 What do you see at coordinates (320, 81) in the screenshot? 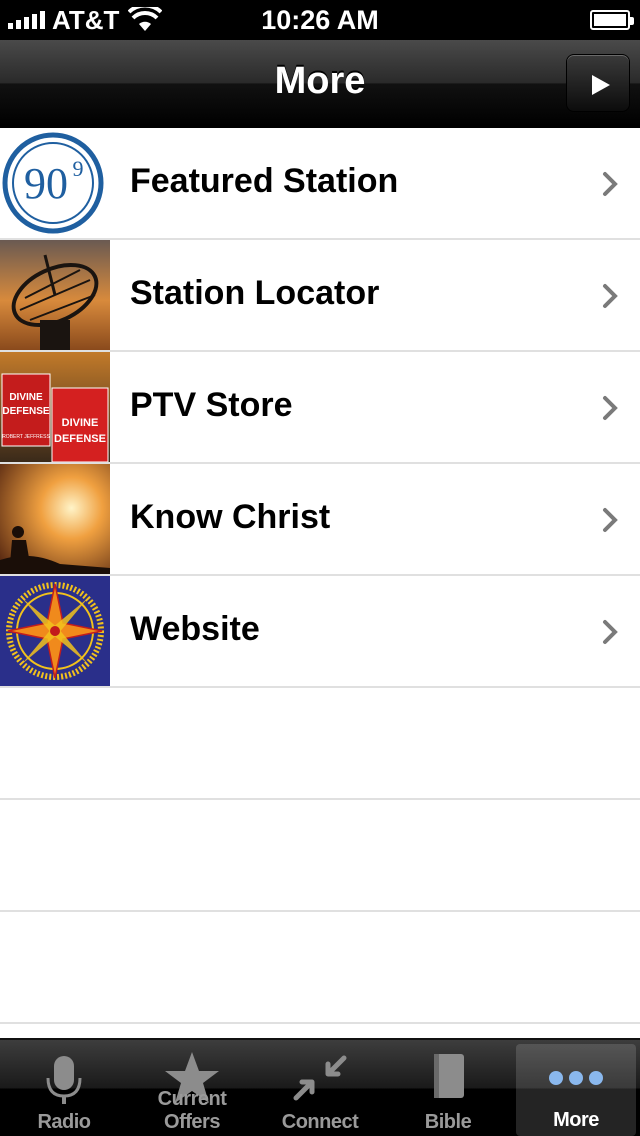
I see `page-title: More` at bounding box center [320, 81].